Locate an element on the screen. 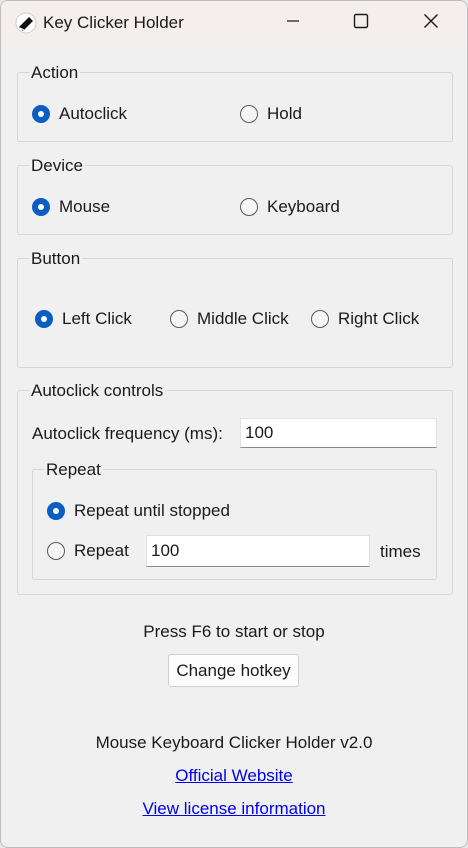 The image size is (468, 848). radio-autoclick-indicator is located at coordinates (41, 114).